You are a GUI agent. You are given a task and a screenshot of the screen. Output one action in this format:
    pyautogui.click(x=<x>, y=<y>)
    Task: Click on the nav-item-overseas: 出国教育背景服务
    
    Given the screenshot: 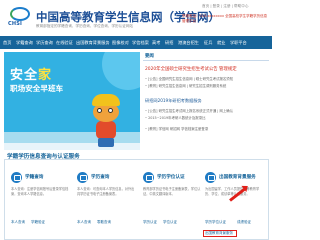 What is the action you would take?
    pyautogui.click(x=93, y=42)
    